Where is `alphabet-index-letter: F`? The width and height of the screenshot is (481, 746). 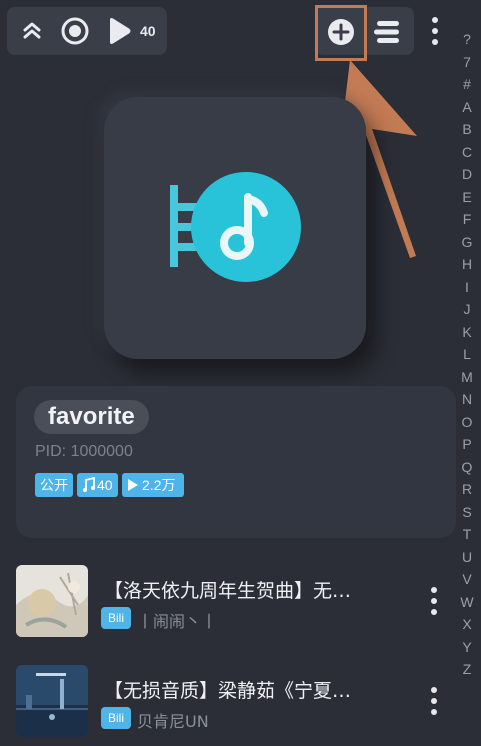
alphabet-index-letter: F is located at coordinates (467, 219).